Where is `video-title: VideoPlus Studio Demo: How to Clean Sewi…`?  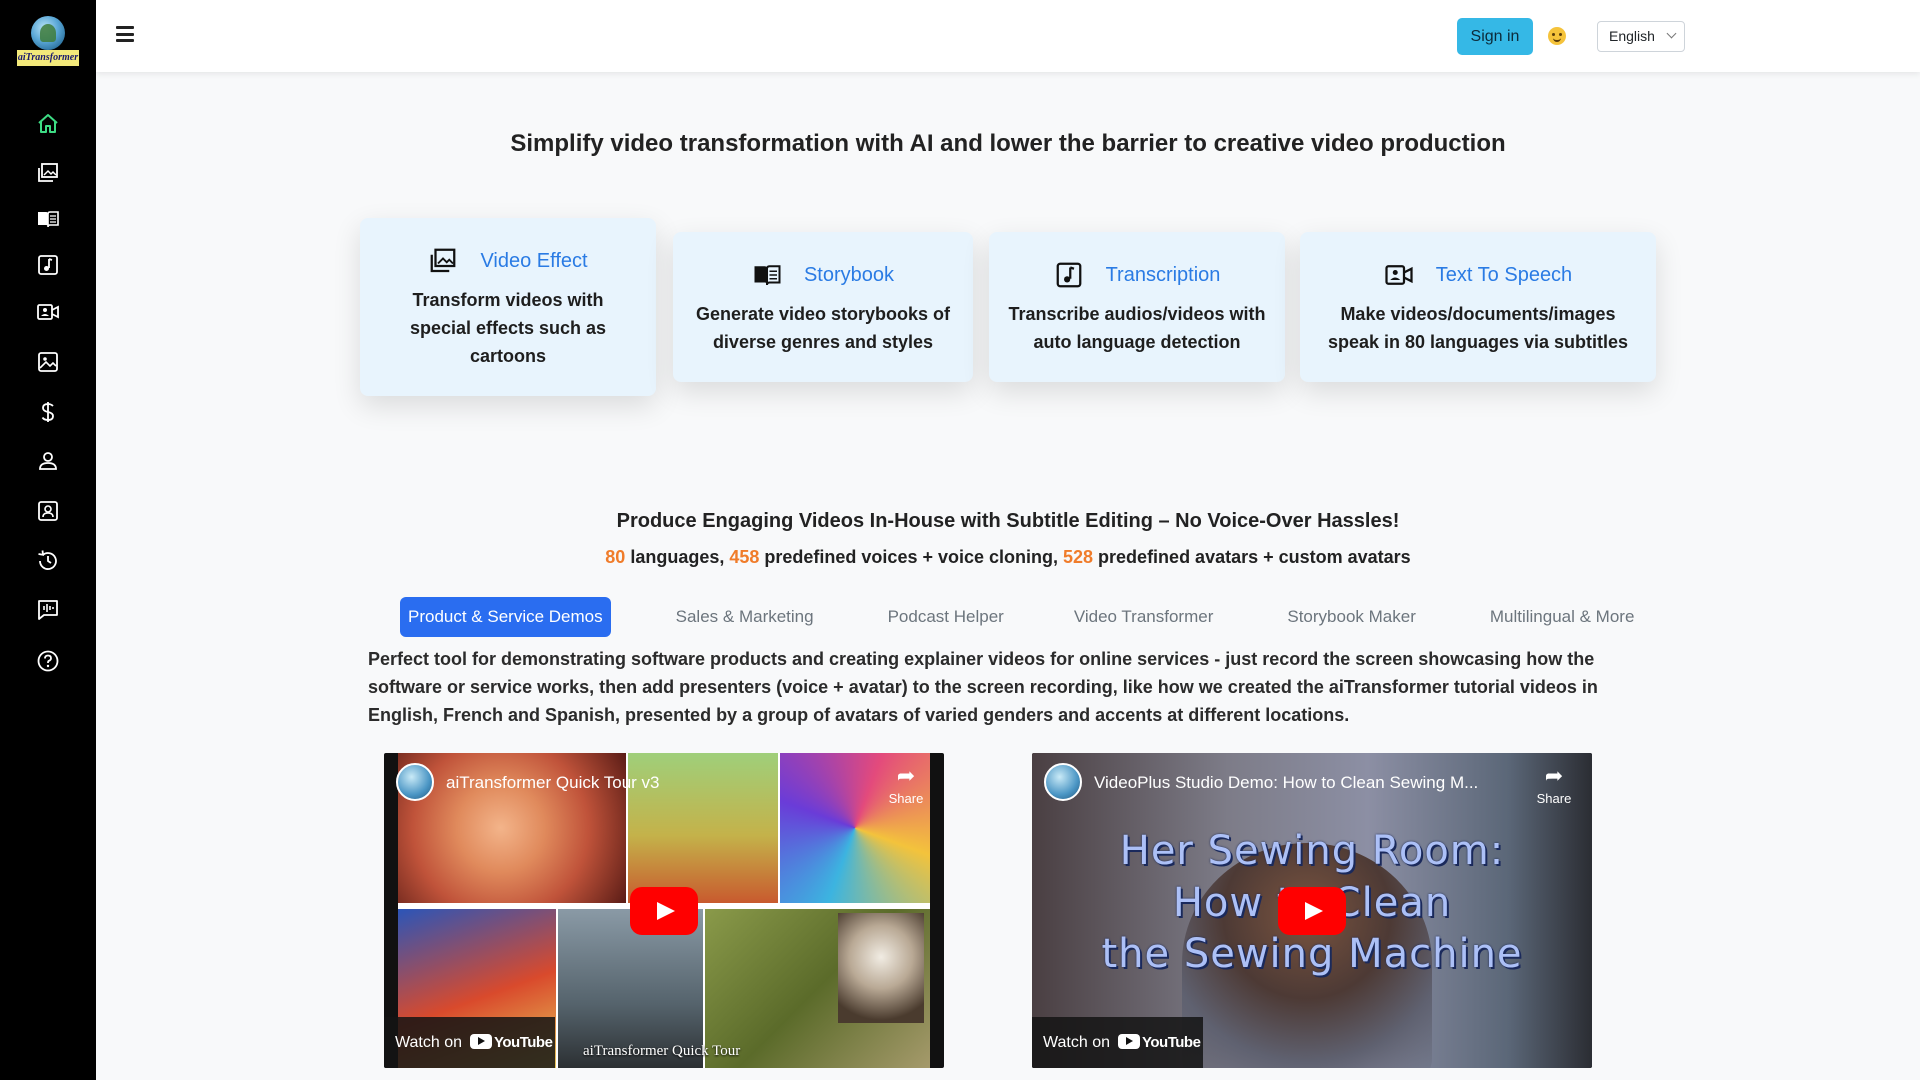
video-title: VideoPlus Studio Demo: How to Clean Sewi… is located at coordinates (1286, 783).